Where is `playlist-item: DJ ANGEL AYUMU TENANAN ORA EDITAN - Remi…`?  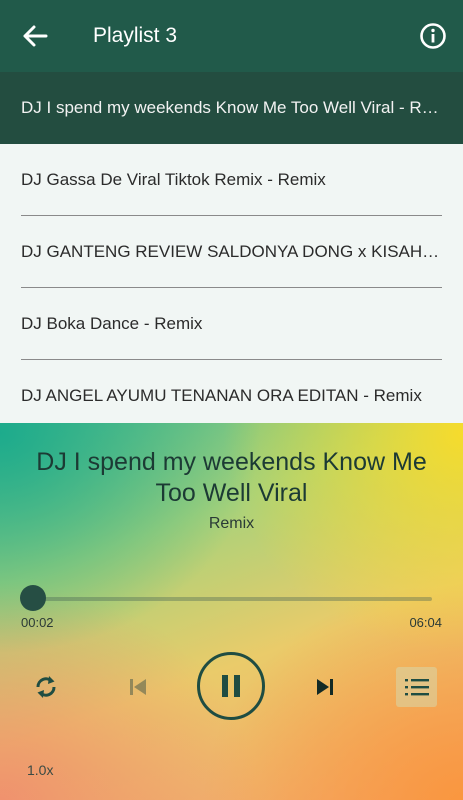
playlist-item: DJ ANGEL AYUMU TENANAN ORA EDITAN - Remi… is located at coordinates (231, 391).